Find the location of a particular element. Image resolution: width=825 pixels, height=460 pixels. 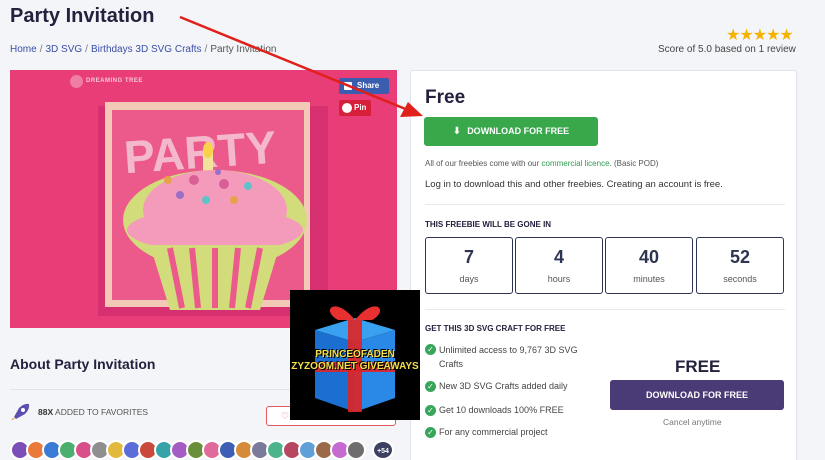

breadcrumb-current: Party Invitation is located at coordinates (243, 49).